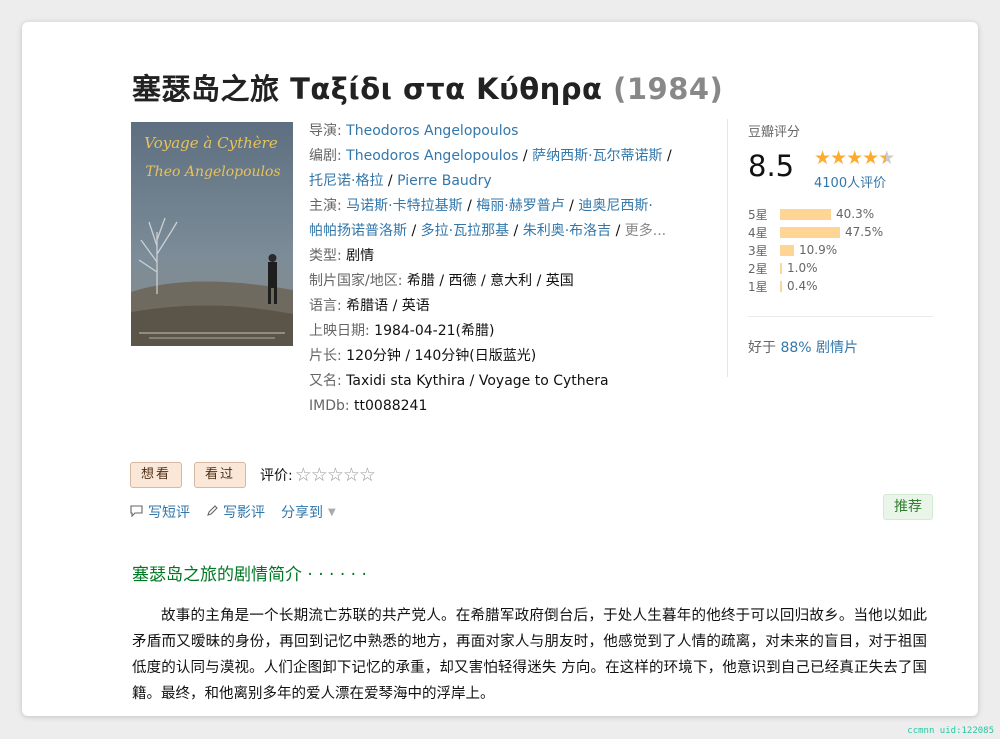 The image size is (1000, 739). What do you see at coordinates (520, 206) in the screenshot?
I see `cast-link: 梅丽·赫罗普卢` at bounding box center [520, 206].